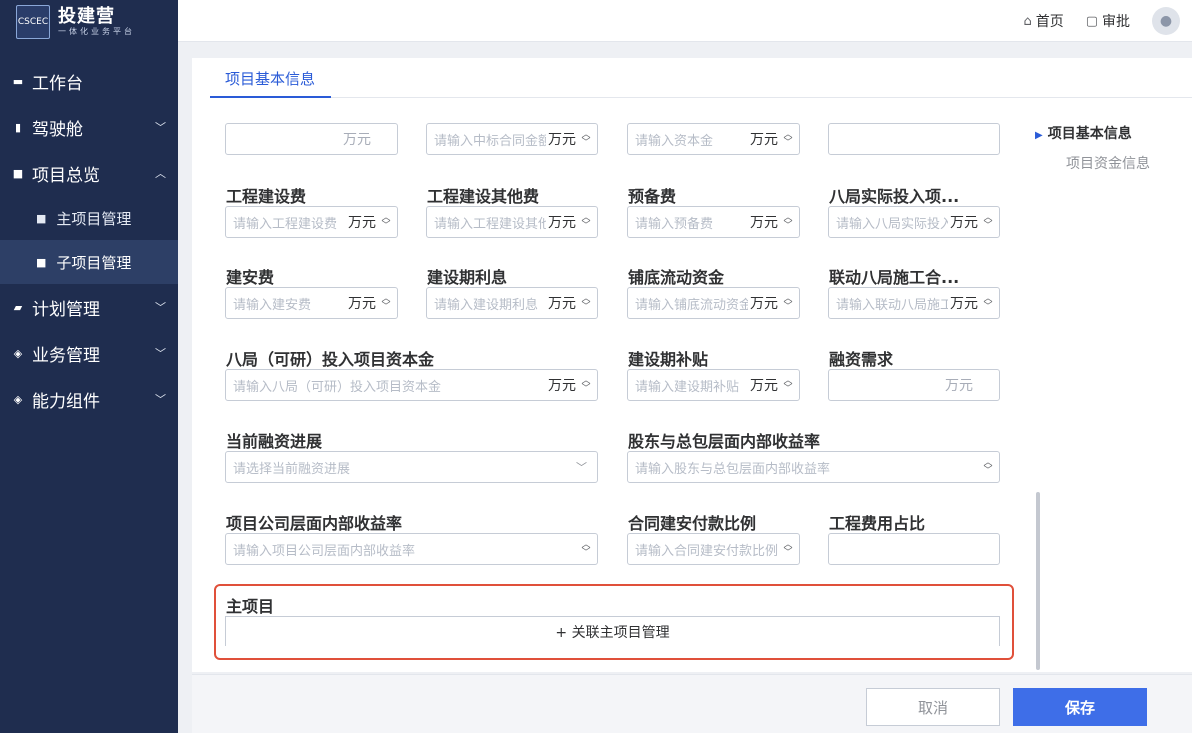 The width and height of the screenshot is (1192, 733). I want to click on financing-need-field: 万元, so click(914, 385).